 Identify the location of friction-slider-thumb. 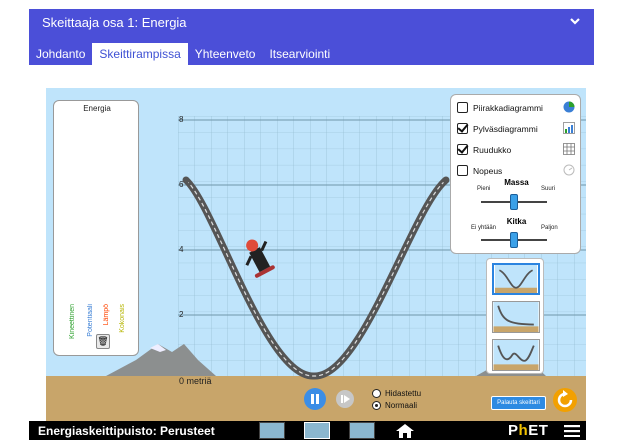
(514, 240).